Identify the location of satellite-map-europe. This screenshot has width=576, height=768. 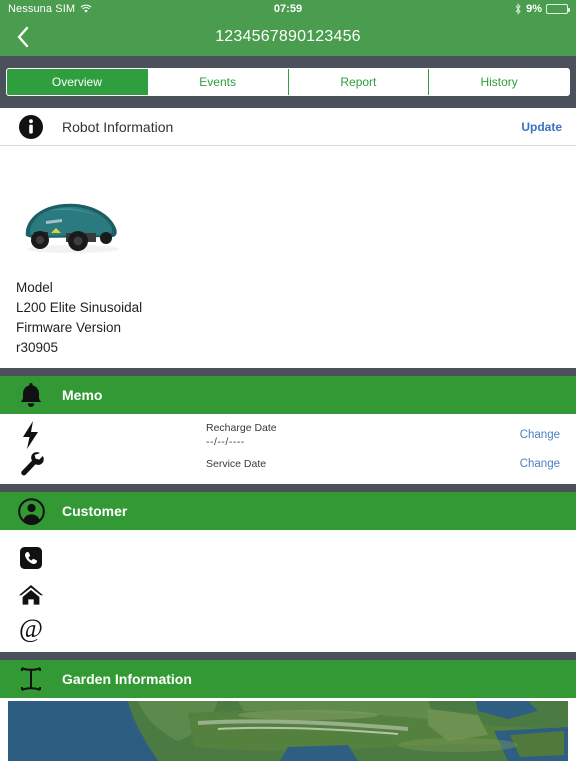
(288, 731).